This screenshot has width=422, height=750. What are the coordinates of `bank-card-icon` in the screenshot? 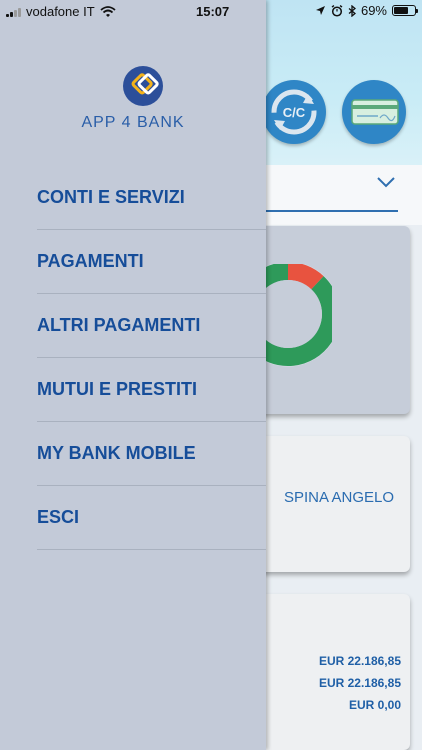 It's located at (375, 112).